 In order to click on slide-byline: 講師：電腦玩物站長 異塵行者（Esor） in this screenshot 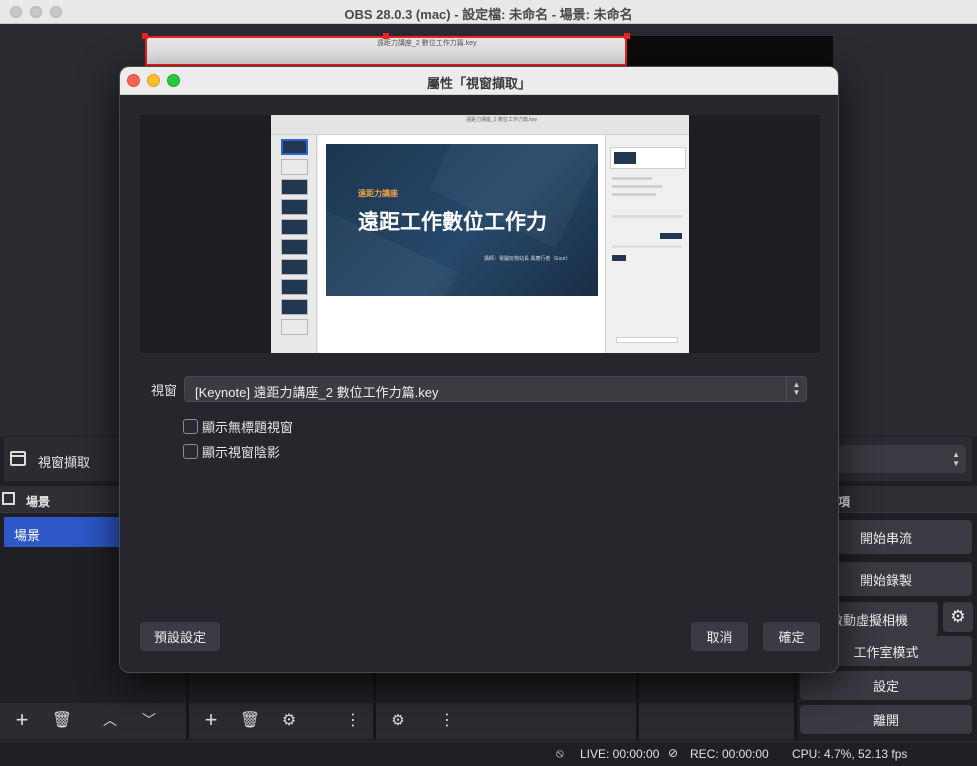, I will do `click(527, 259)`.